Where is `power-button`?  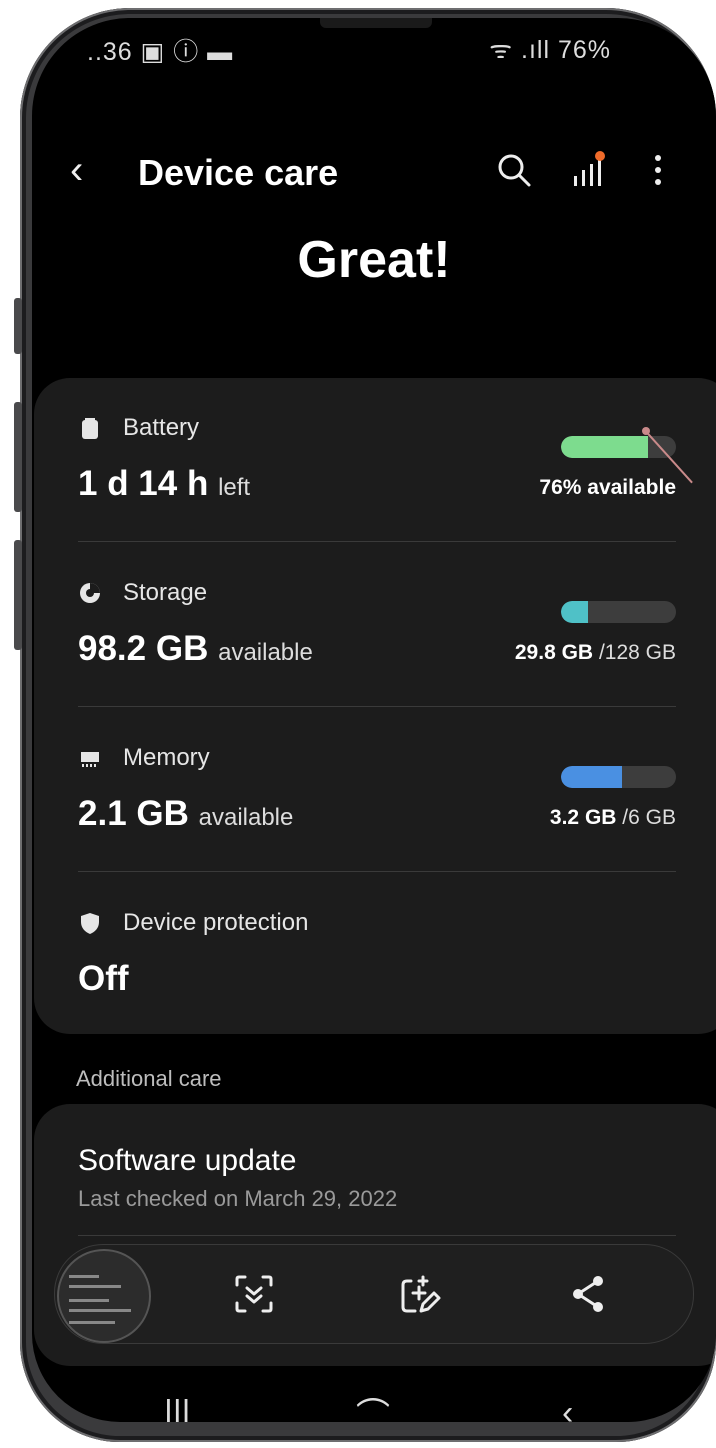
power-button is located at coordinates (18, 595).